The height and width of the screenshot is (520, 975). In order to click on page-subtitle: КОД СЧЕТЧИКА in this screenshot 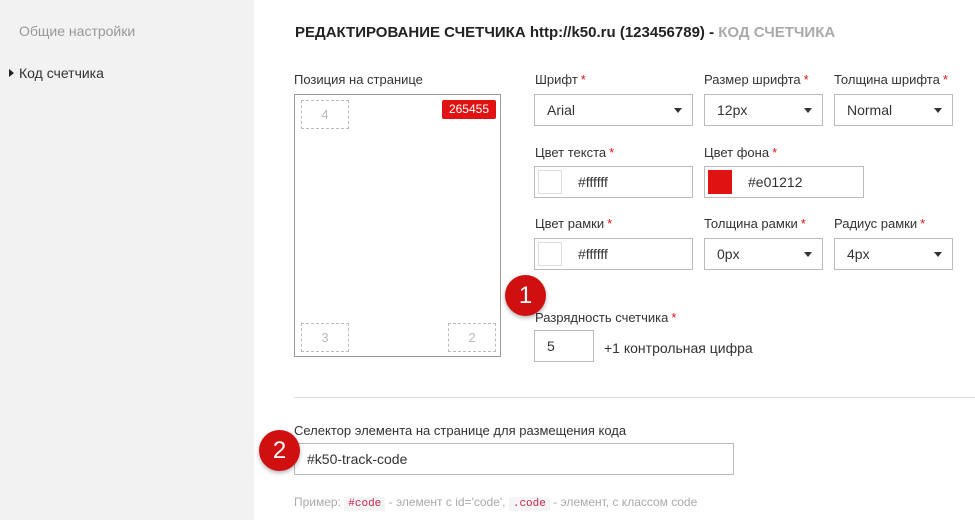, I will do `click(777, 32)`.